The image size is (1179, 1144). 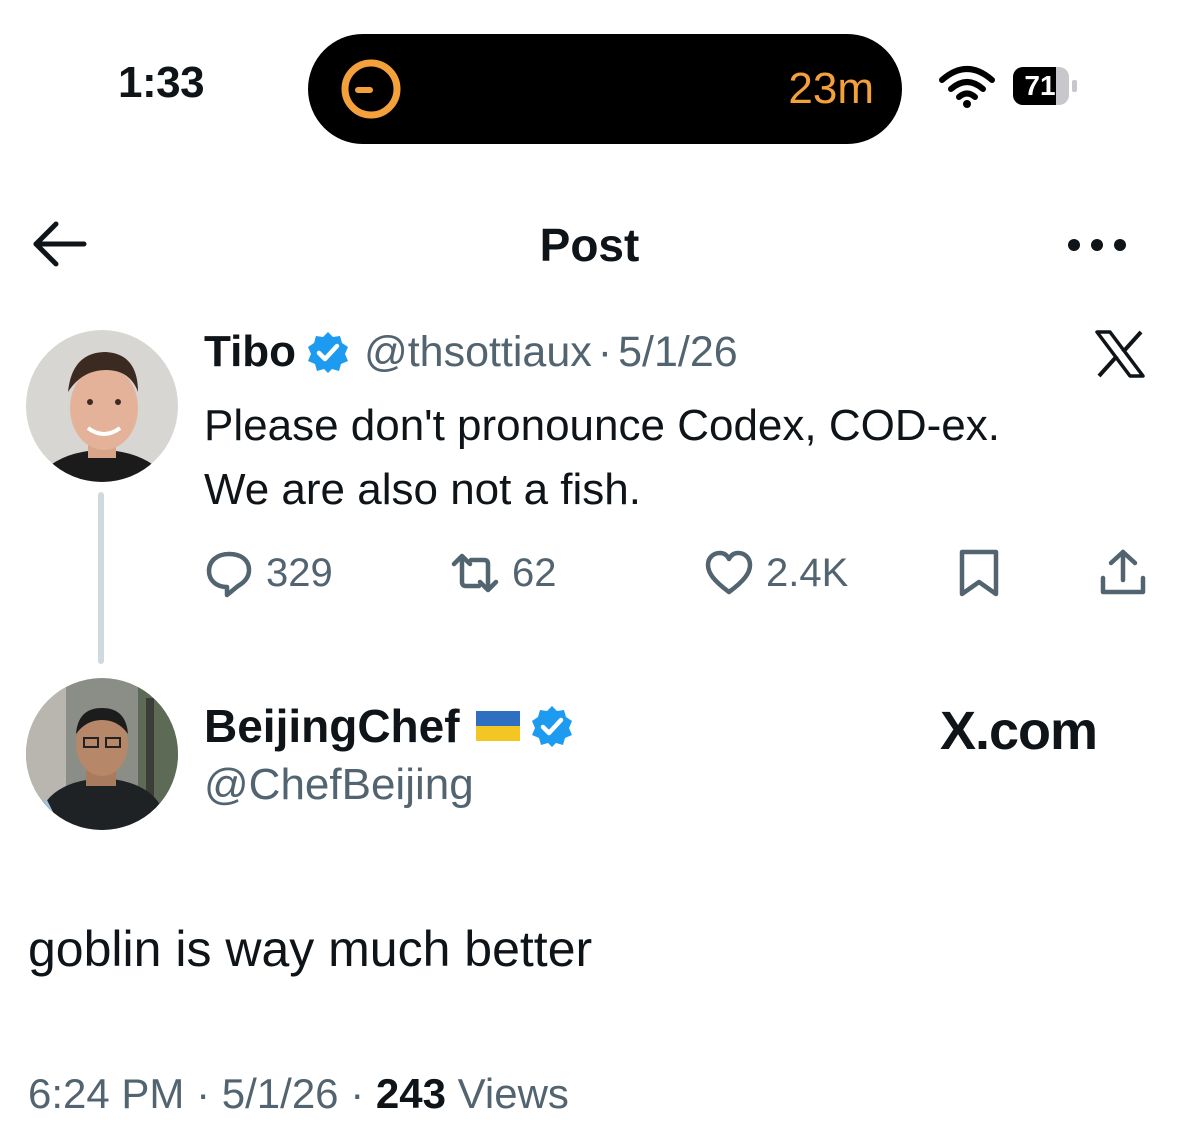 I want to click on view-count: 243, so click(x=411, y=1093).